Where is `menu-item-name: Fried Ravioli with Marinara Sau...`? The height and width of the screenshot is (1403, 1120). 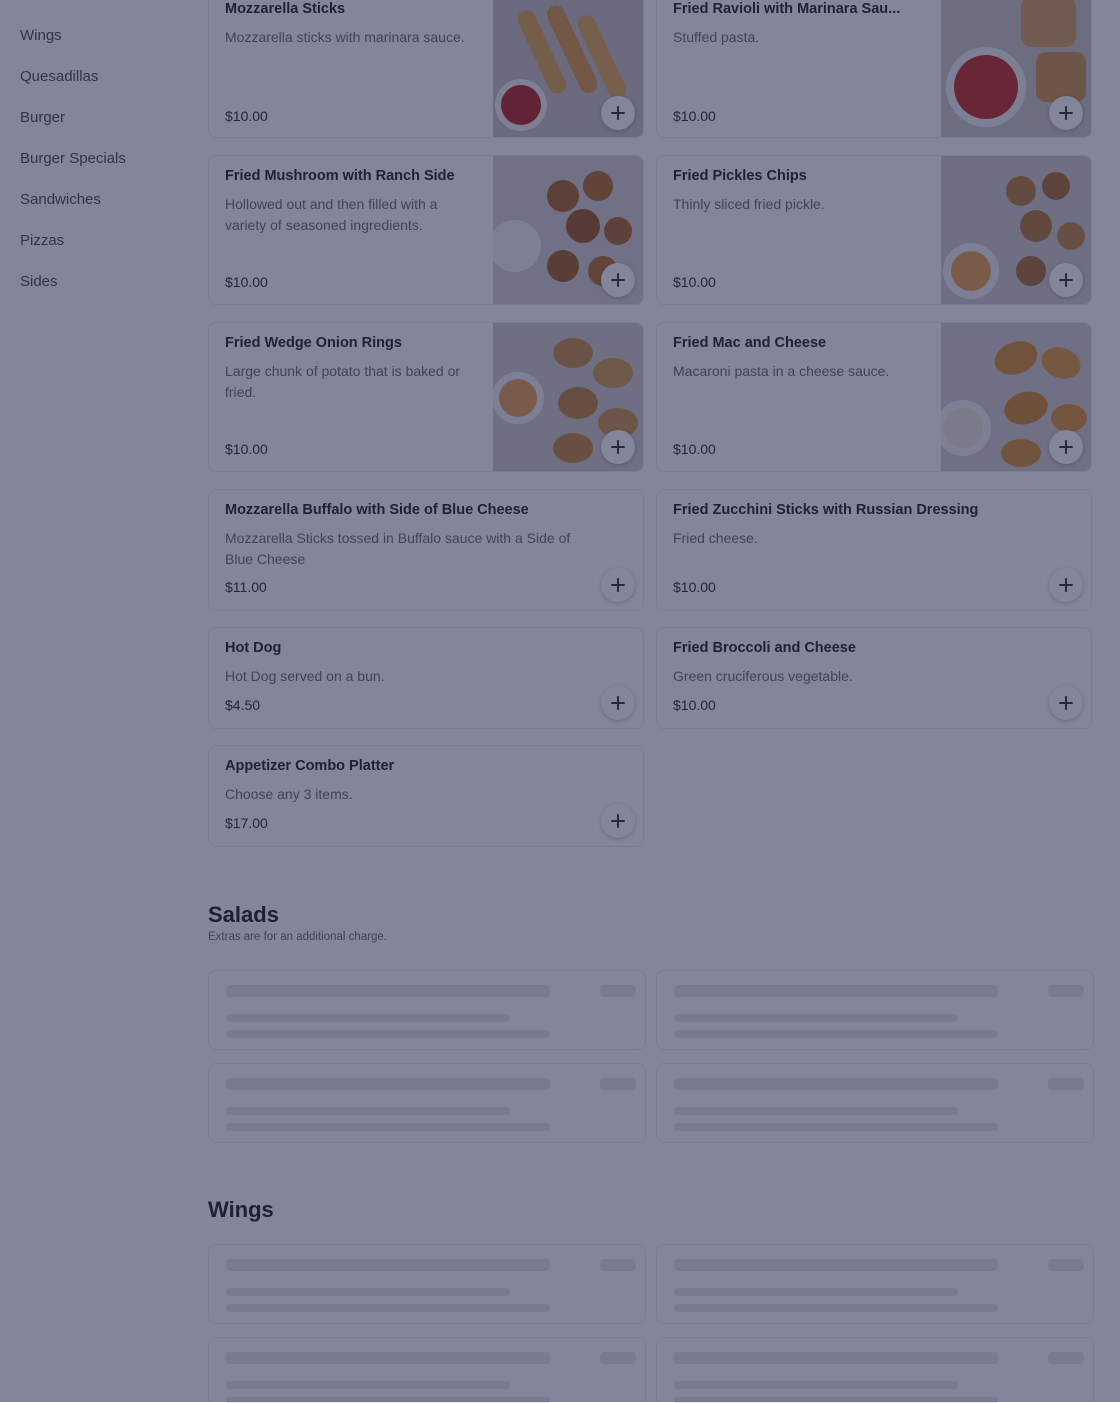 menu-item-name: Fried Ravioli with Marinara Sau... is located at coordinates (787, 9).